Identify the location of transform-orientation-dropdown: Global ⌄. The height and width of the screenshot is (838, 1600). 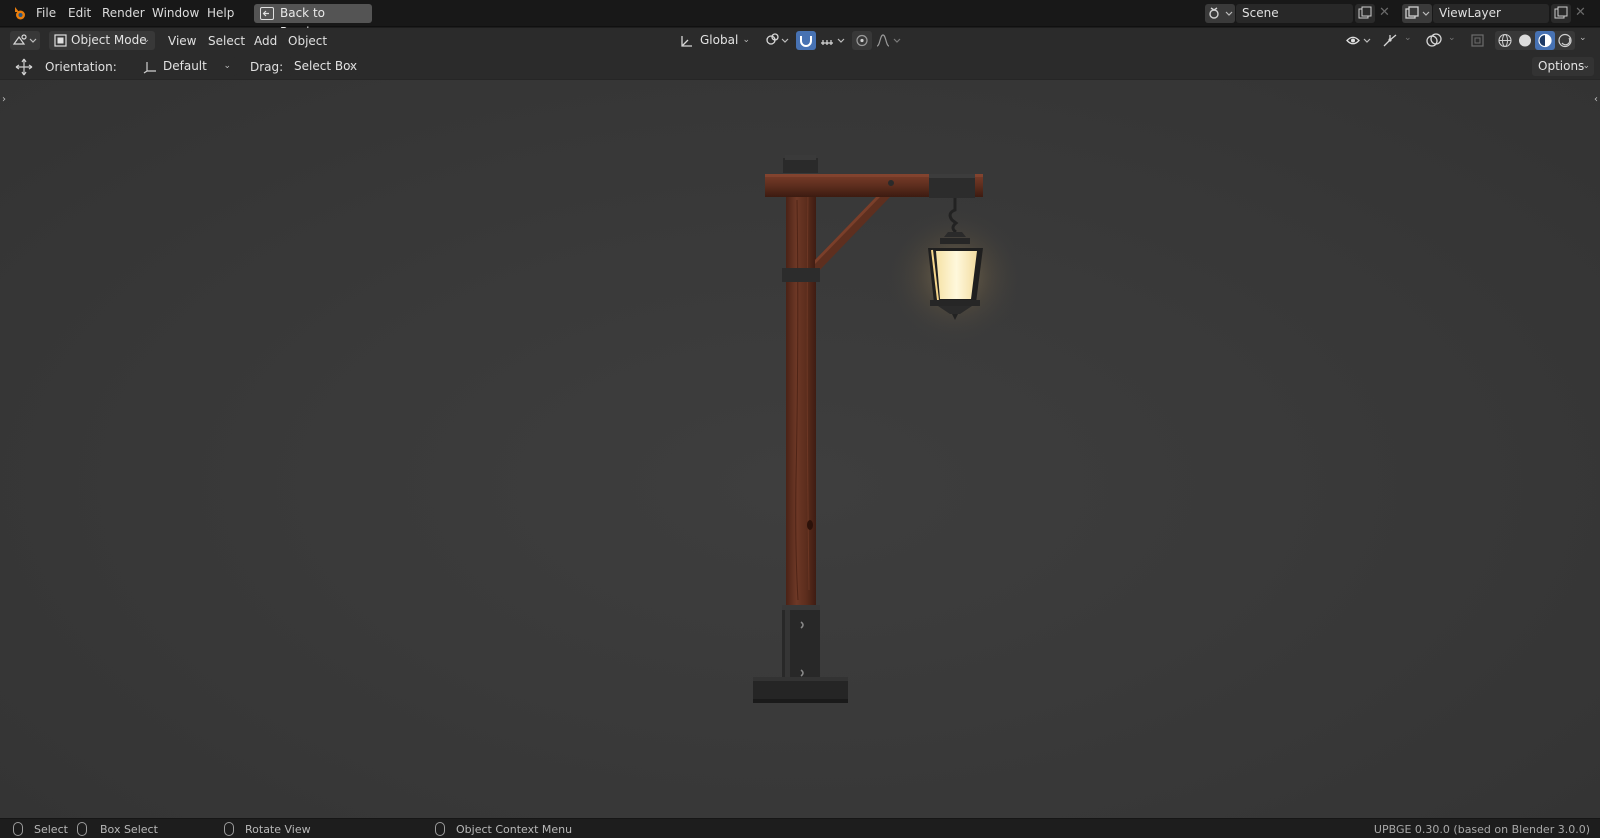
(715, 40).